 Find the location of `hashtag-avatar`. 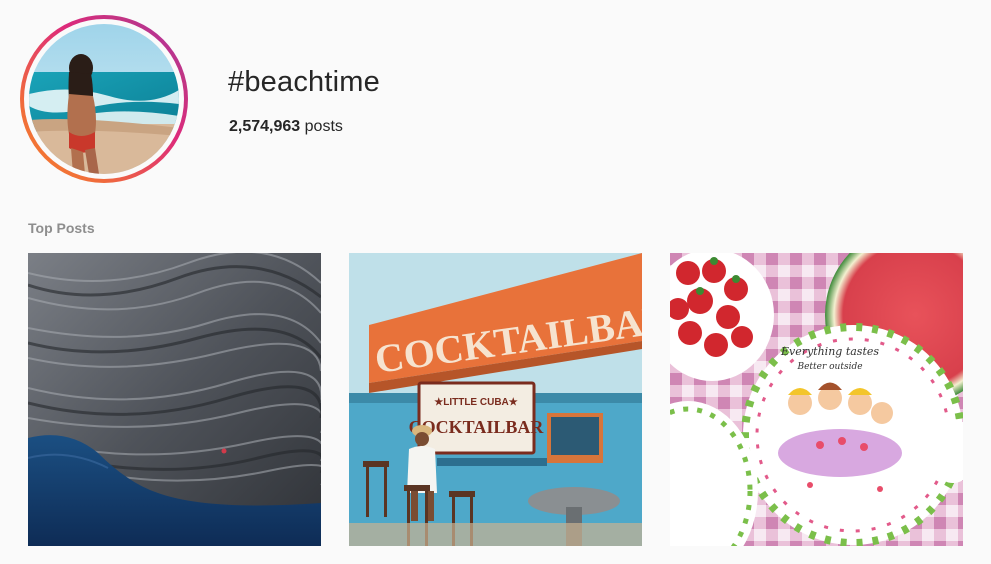

hashtag-avatar is located at coordinates (104, 99).